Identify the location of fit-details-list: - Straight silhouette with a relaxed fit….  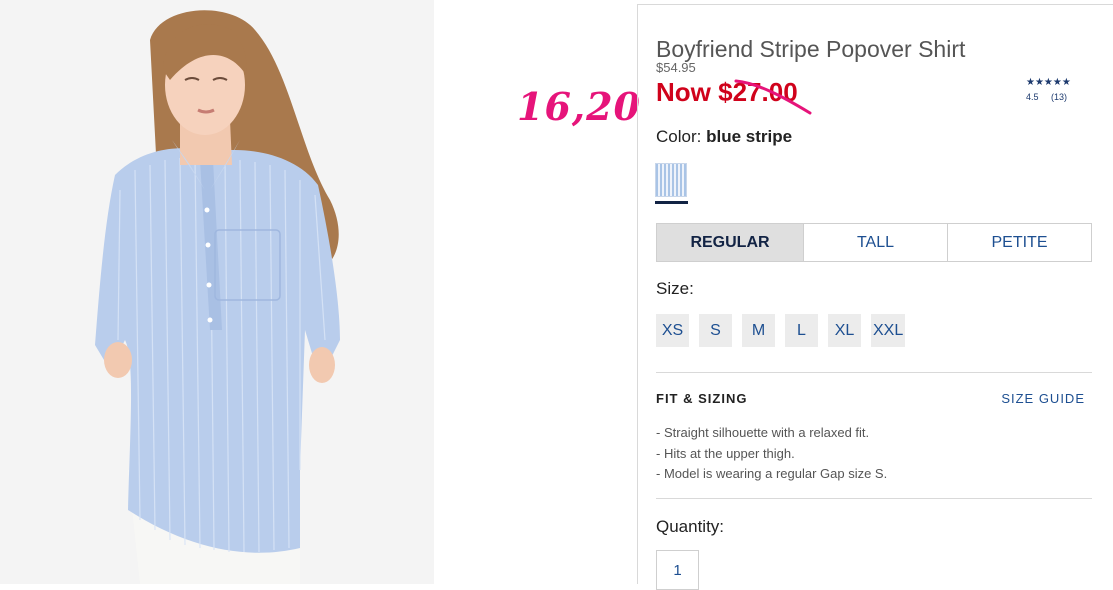
(771, 454).